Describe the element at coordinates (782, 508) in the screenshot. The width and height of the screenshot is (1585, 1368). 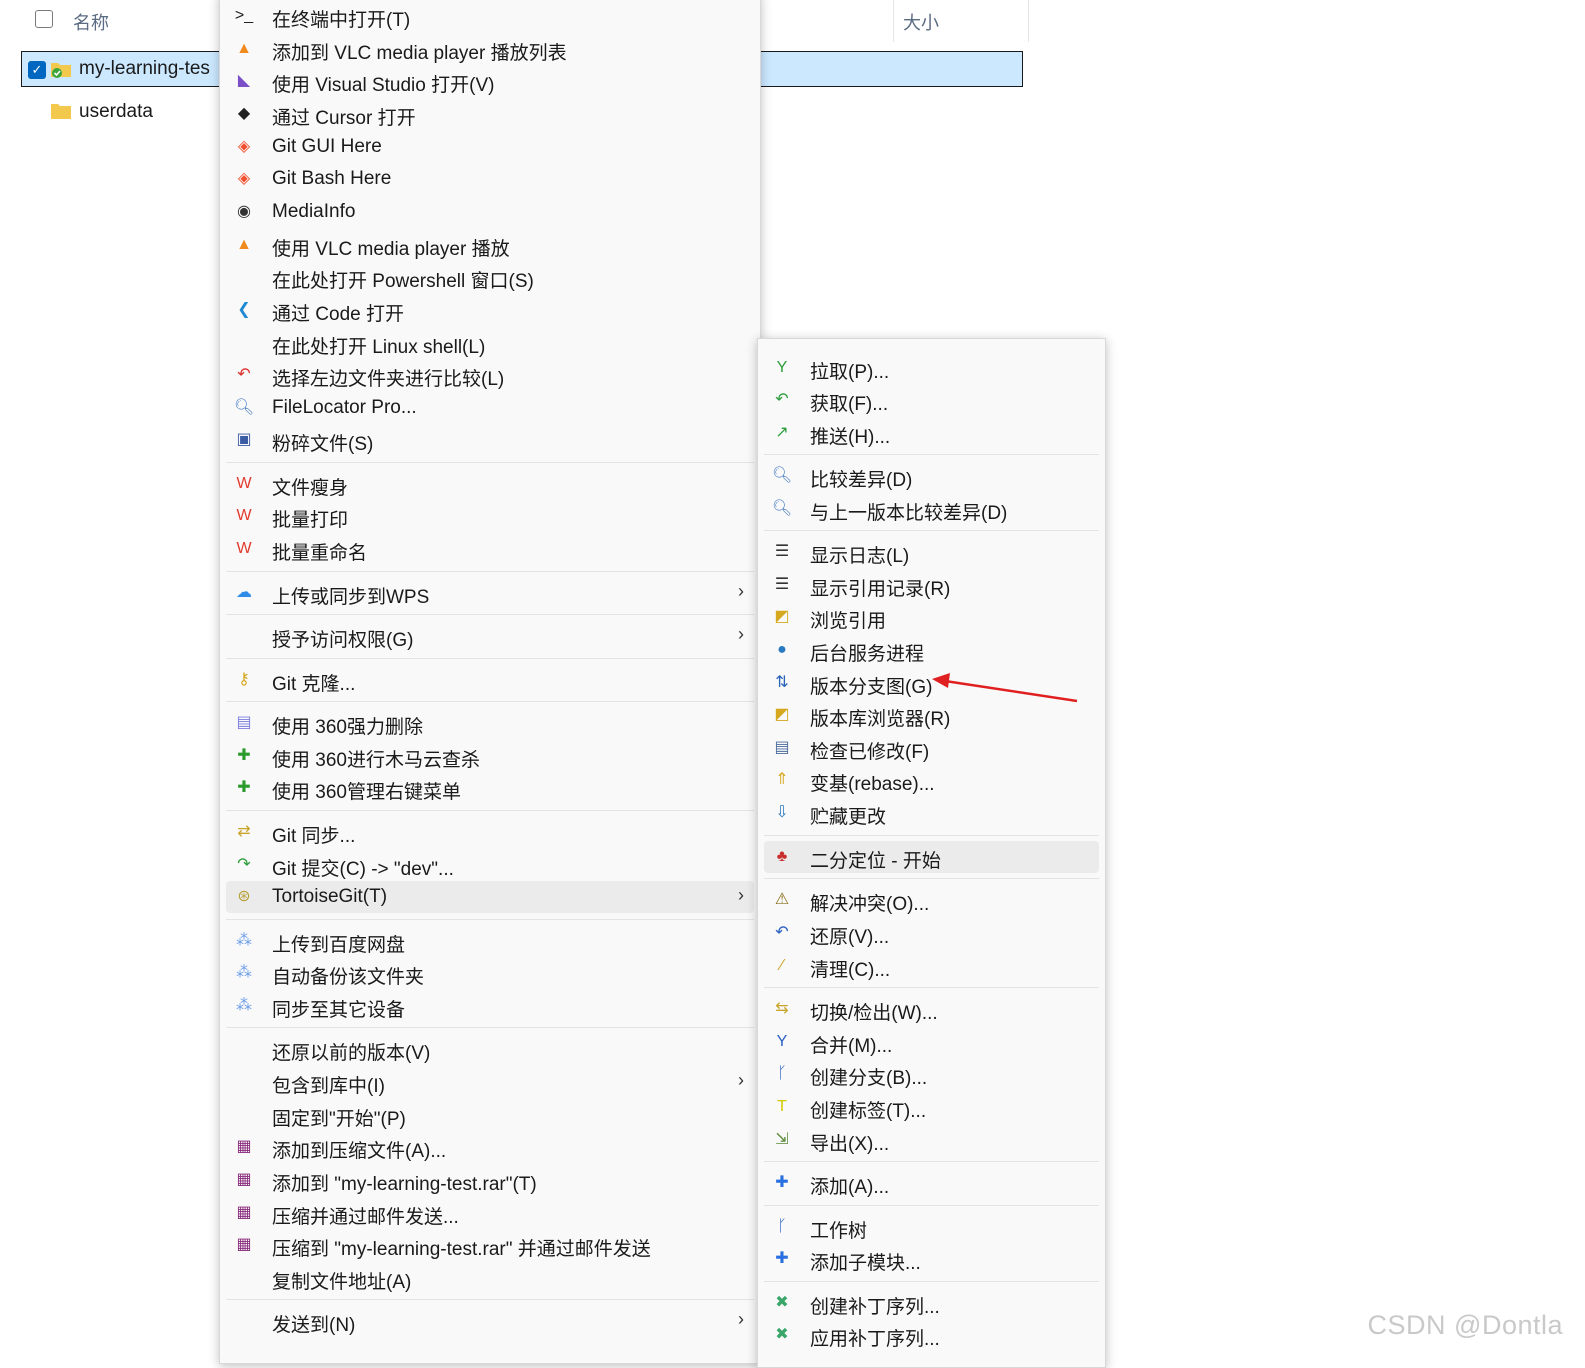
I see `diff-icon: 🔍︎` at that location.